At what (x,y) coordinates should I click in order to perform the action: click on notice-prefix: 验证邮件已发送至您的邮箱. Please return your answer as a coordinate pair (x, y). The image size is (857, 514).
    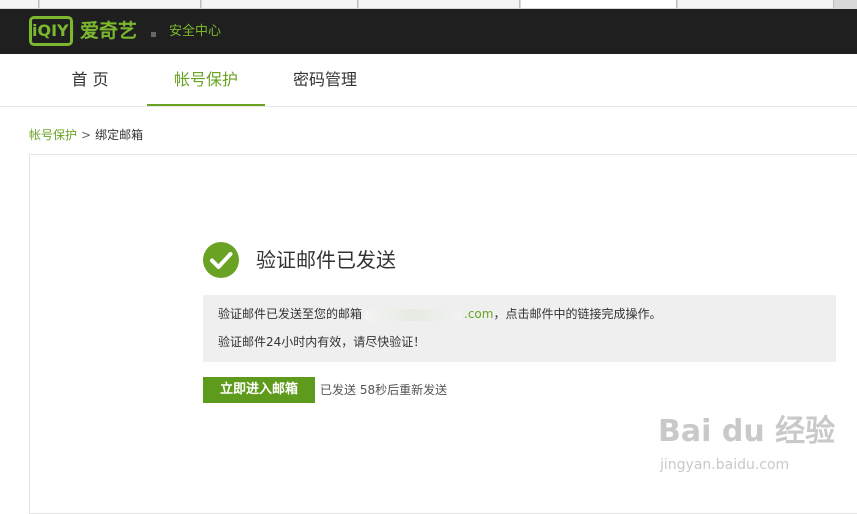
    Looking at the image, I should click on (290, 314).